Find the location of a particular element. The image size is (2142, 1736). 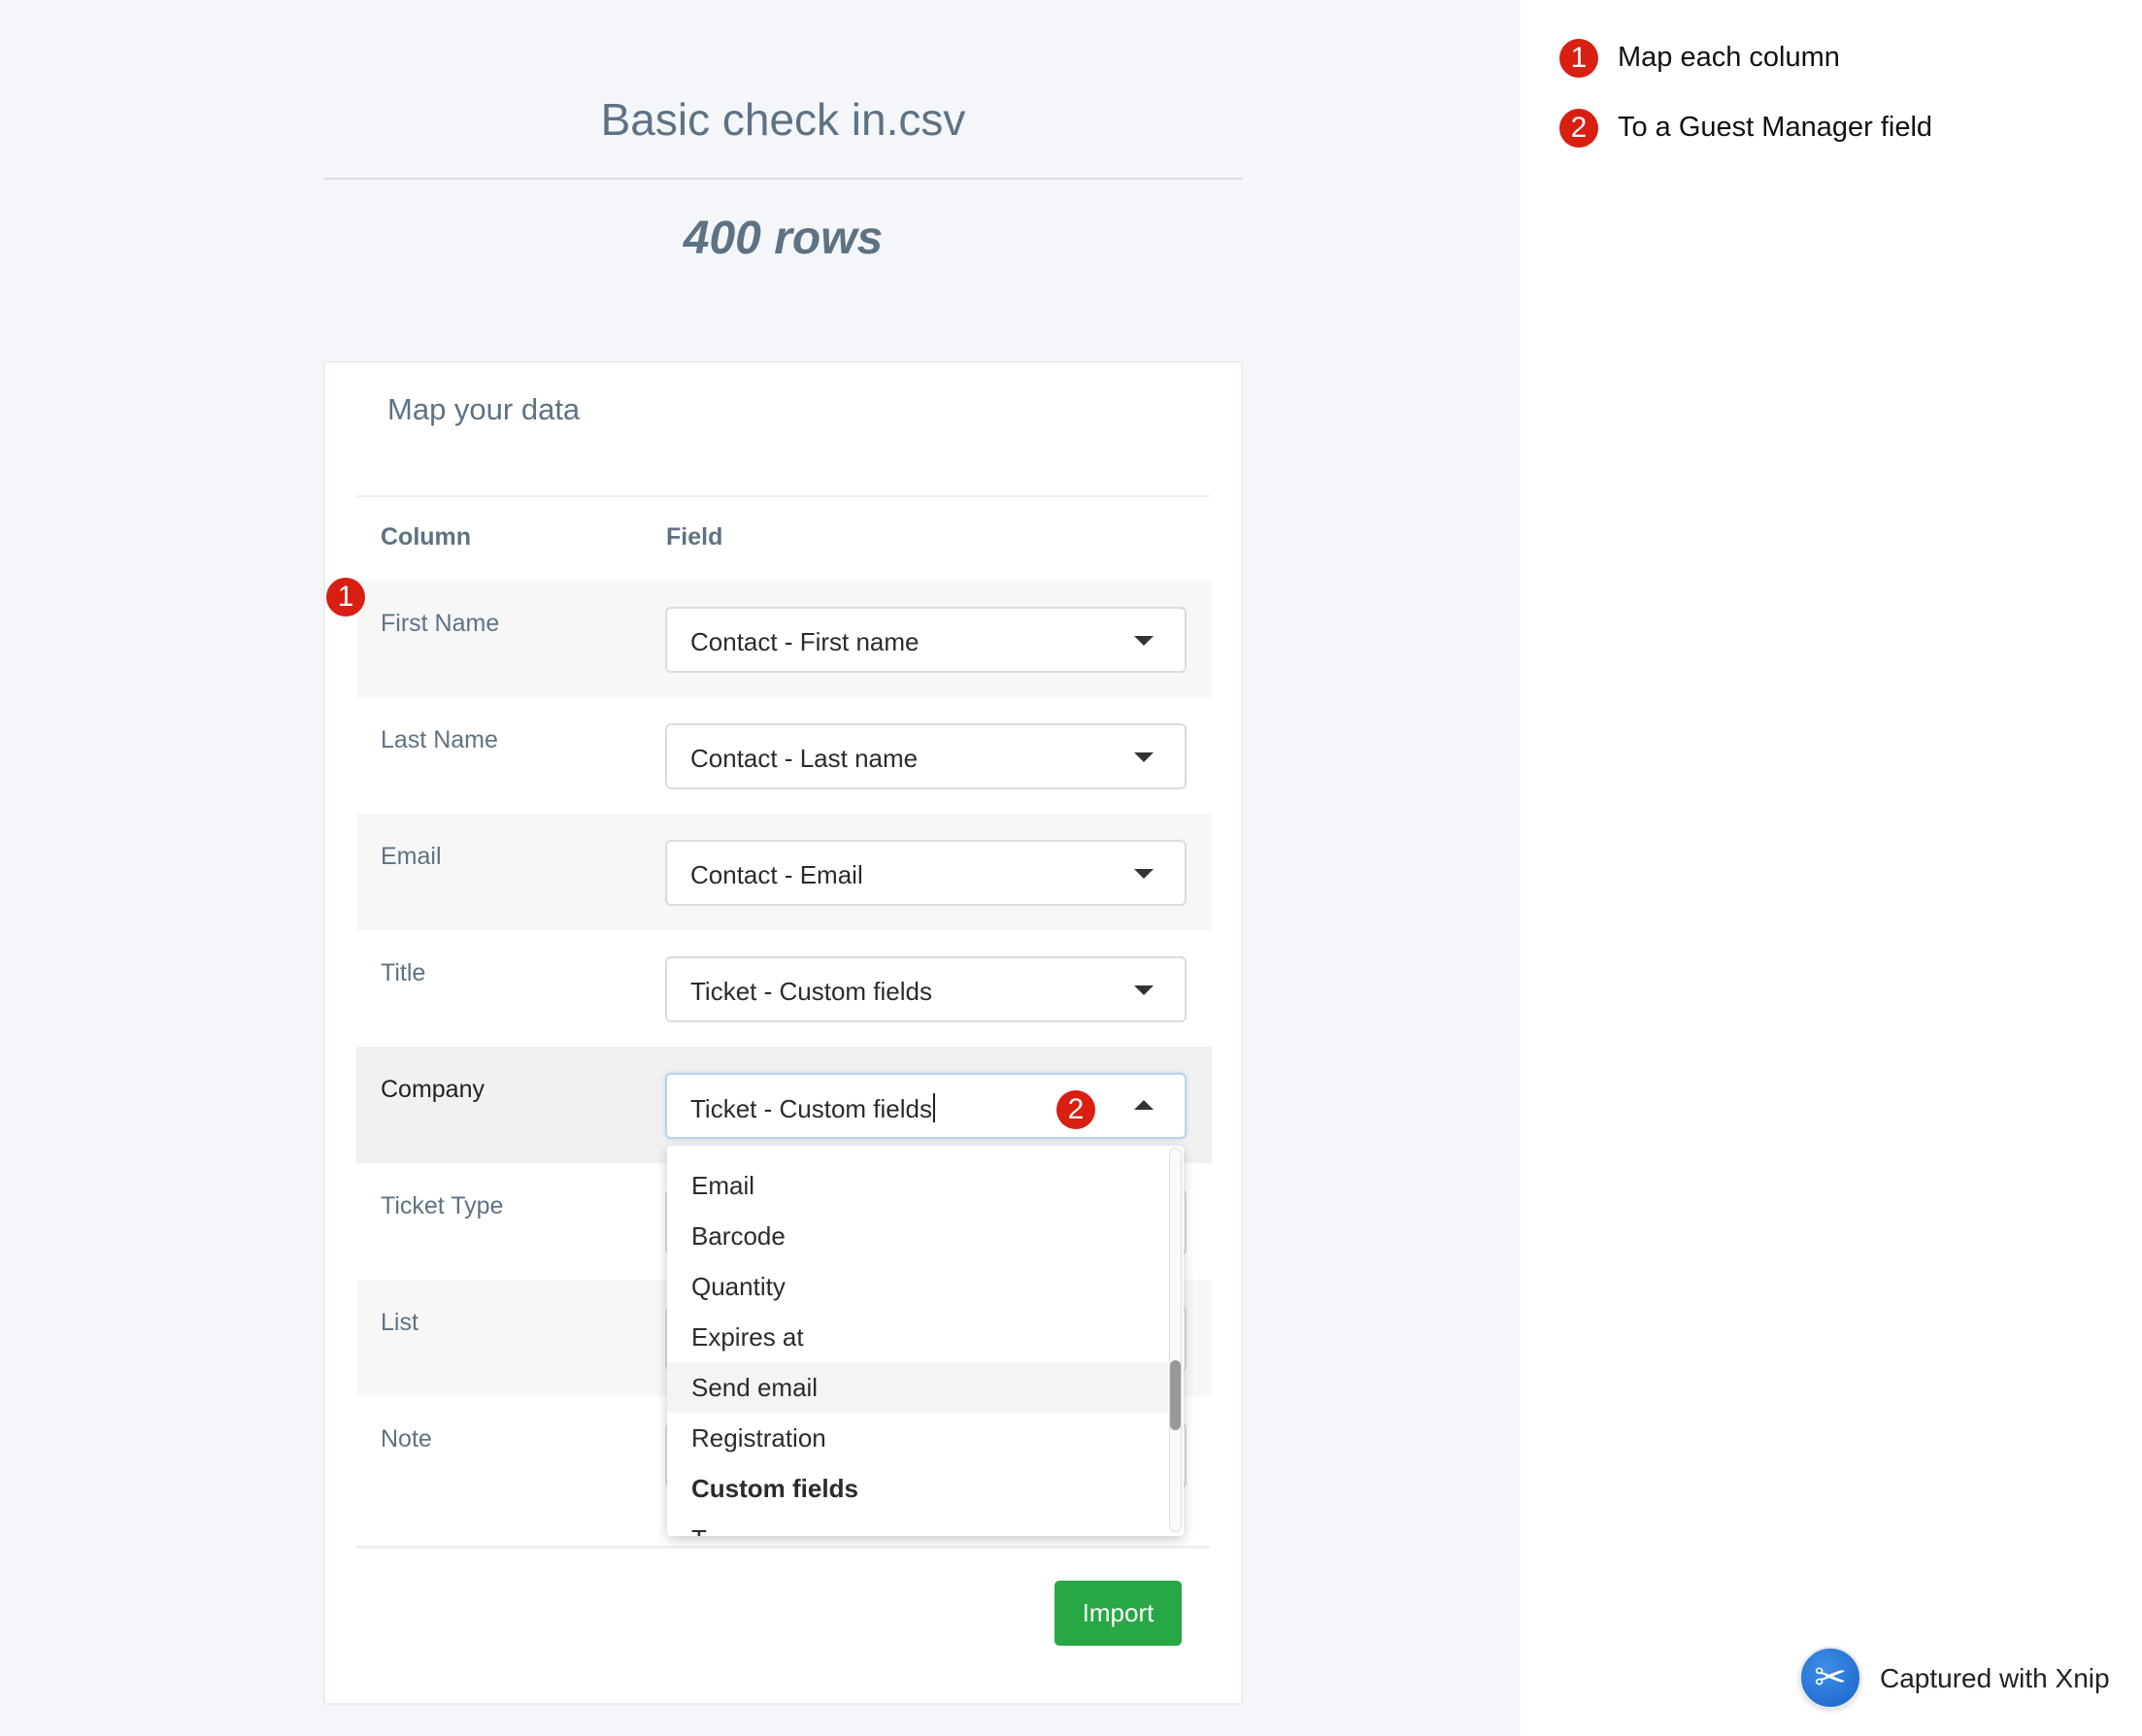

column-name: Ticket Type is located at coordinates (442, 1205).